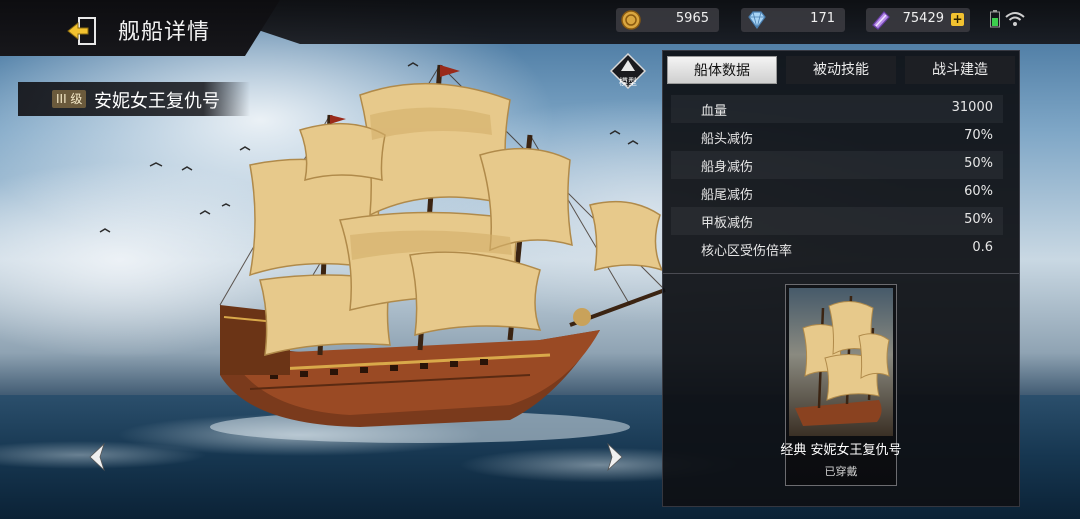  I want to click on previous-ship-arrow, so click(97, 457).